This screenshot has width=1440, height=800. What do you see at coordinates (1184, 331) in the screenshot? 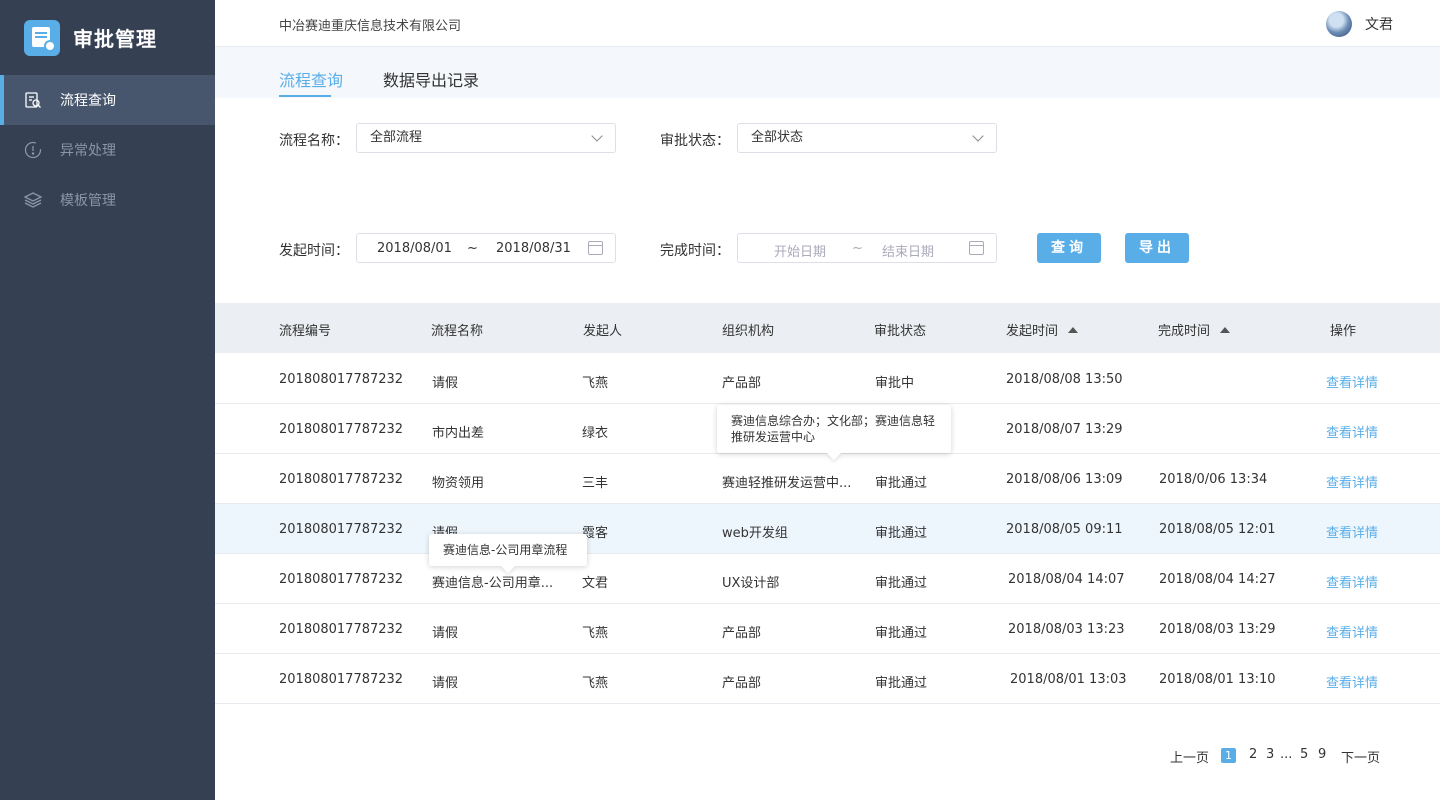
I see `col-header-label: 完成时间` at bounding box center [1184, 331].